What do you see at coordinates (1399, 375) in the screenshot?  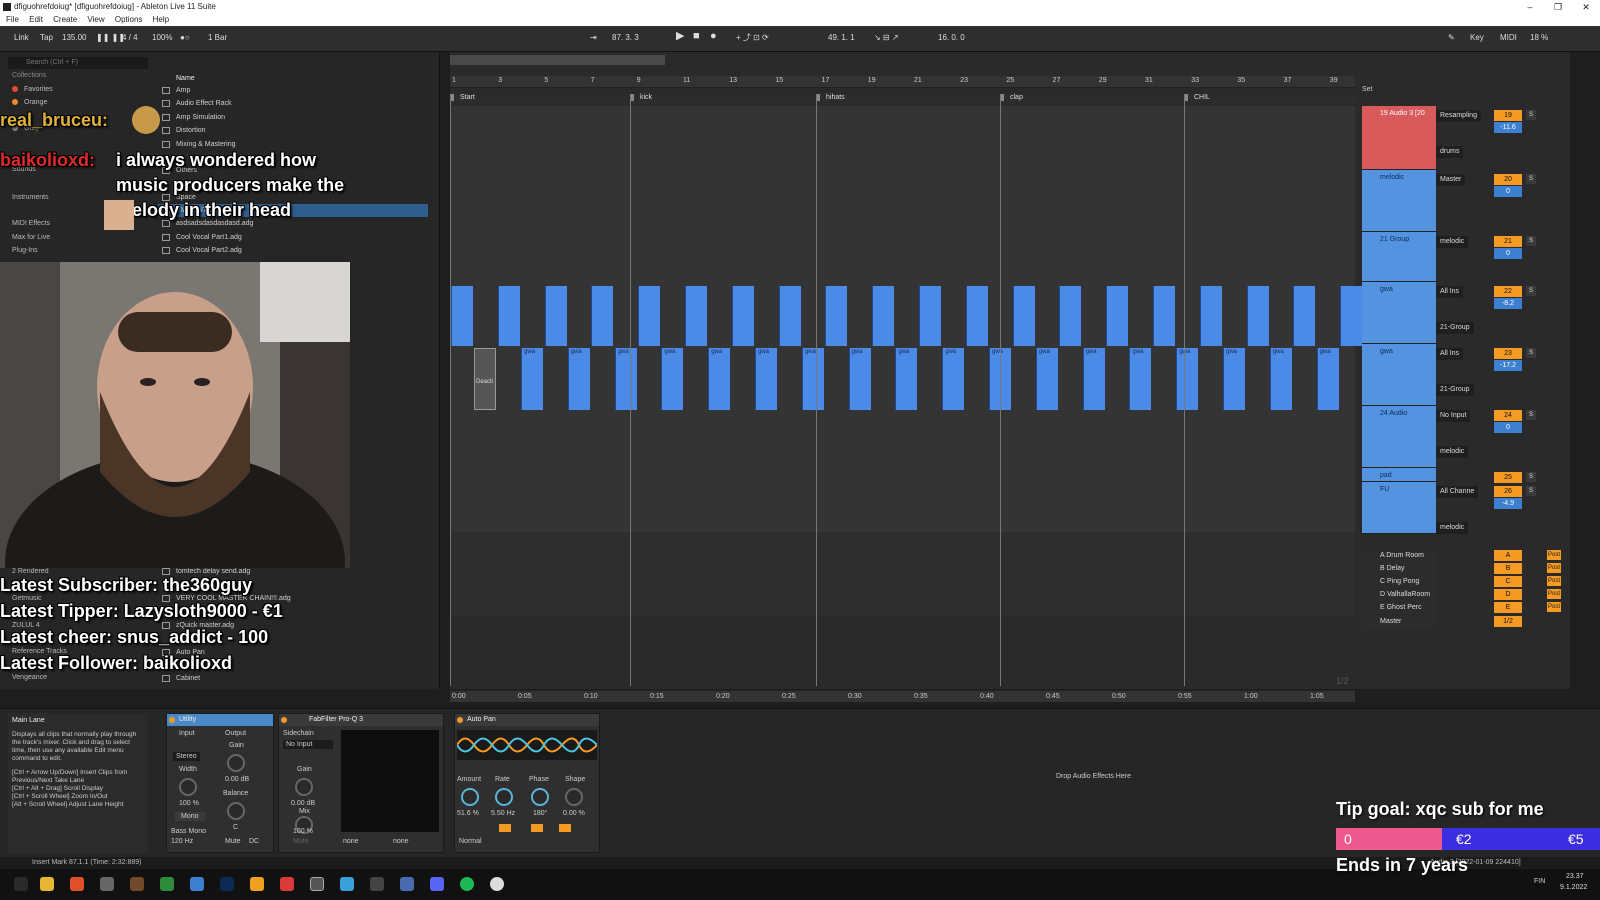 I see `track-header: gwa` at bounding box center [1399, 375].